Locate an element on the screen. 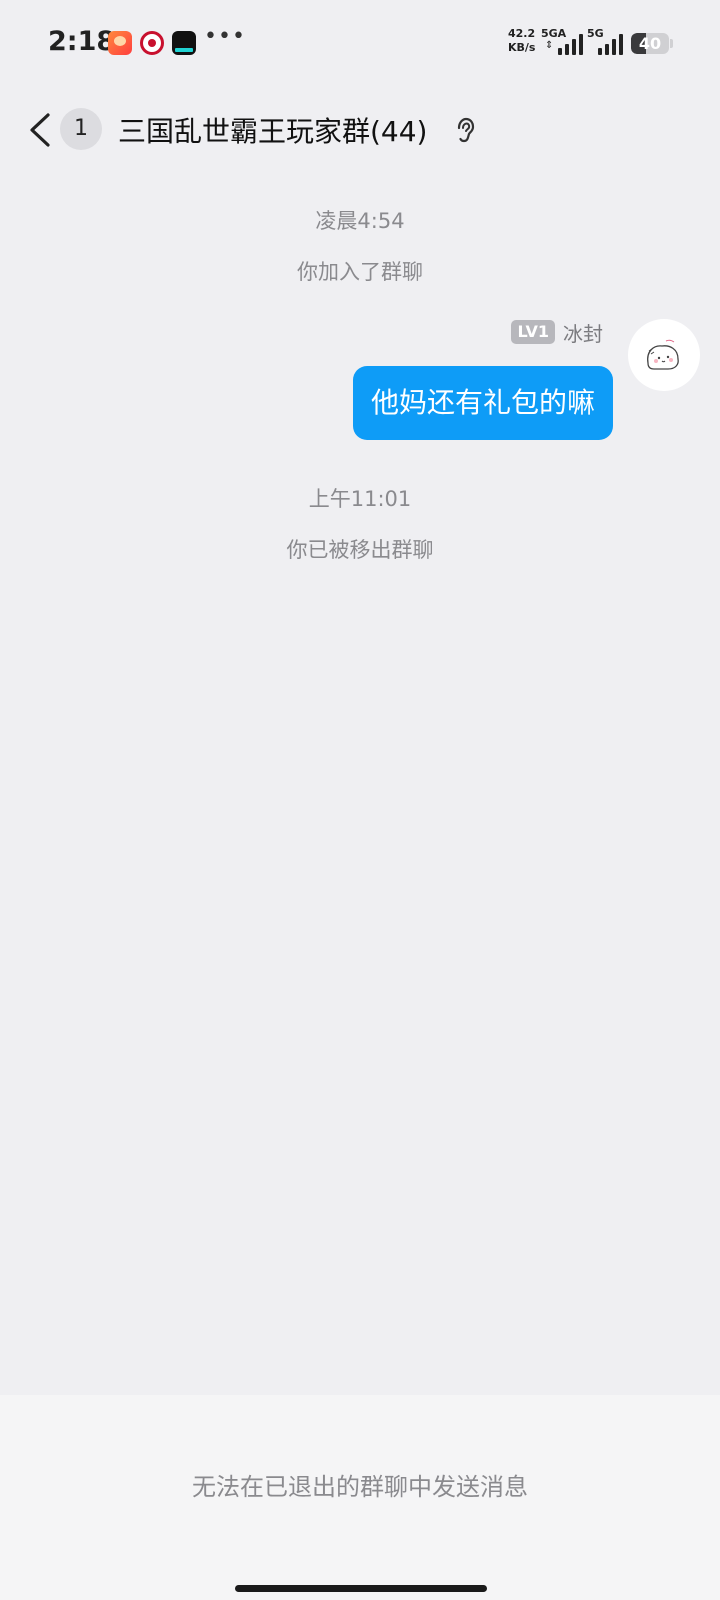  network-speed-value: 42.2 is located at coordinates (522, 33).